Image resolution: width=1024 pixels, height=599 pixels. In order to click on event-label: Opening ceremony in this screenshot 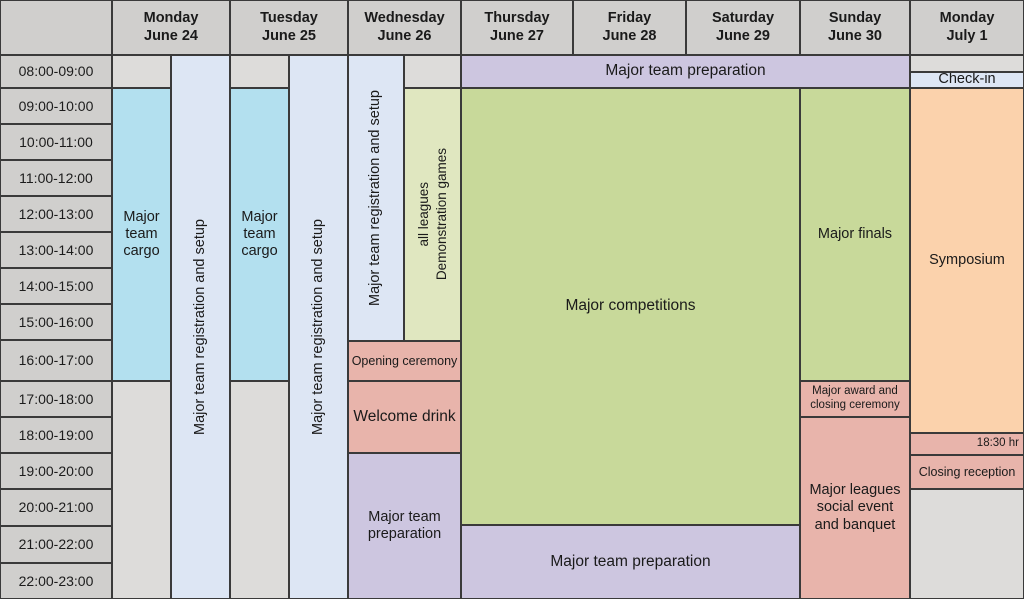, I will do `click(404, 360)`.